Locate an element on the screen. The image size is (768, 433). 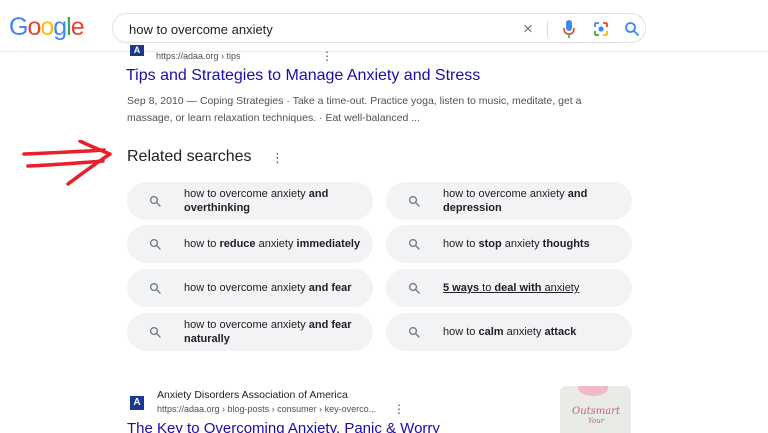
related-search-text: immediately is located at coordinates (328, 244).